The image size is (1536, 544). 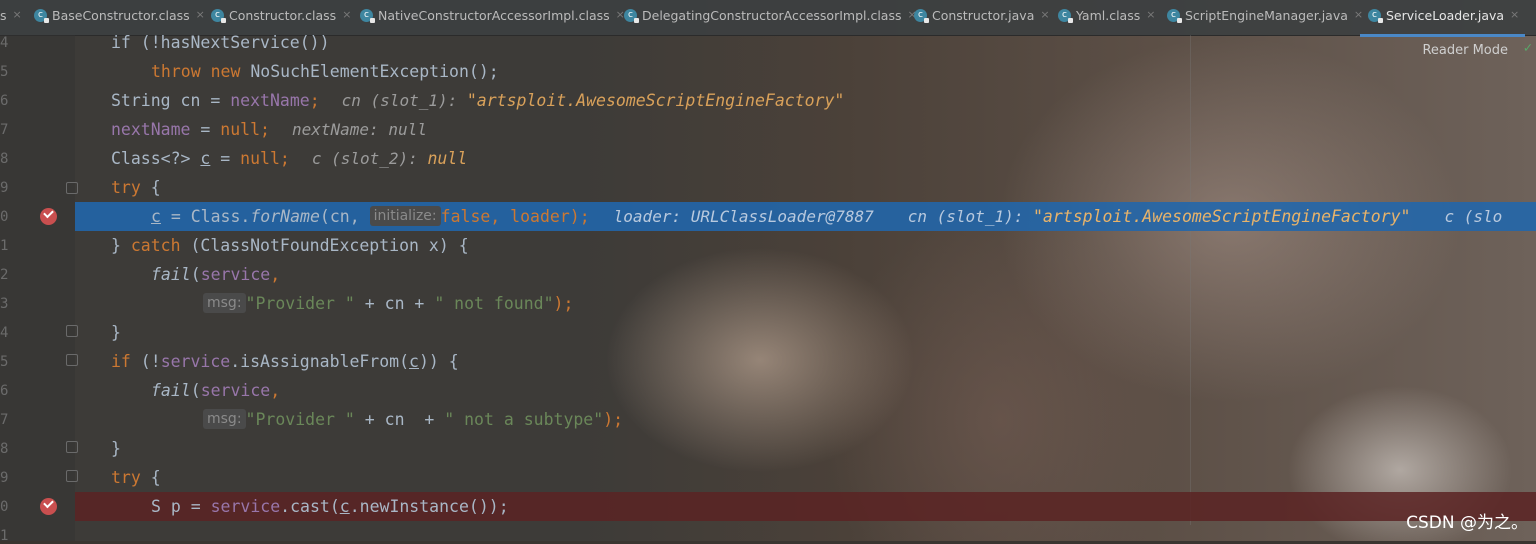 What do you see at coordinates (805, 332) in the screenshot?
I see `code-line: }` at bounding box center [805, 332].